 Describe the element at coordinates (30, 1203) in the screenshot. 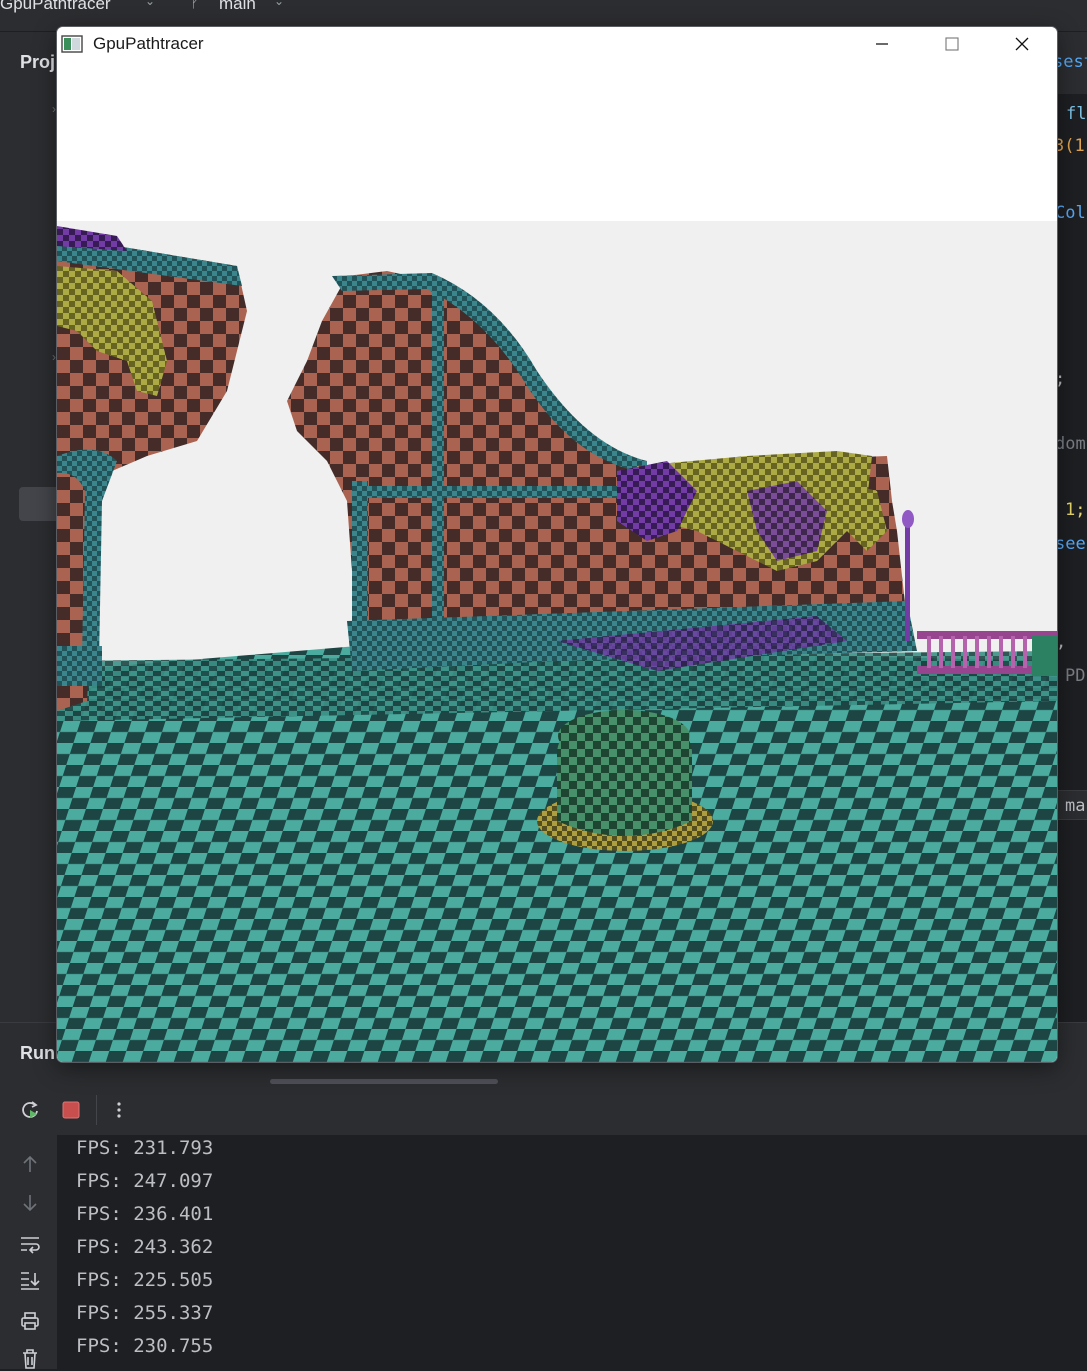

I see `down-arrow-icon` at that location.